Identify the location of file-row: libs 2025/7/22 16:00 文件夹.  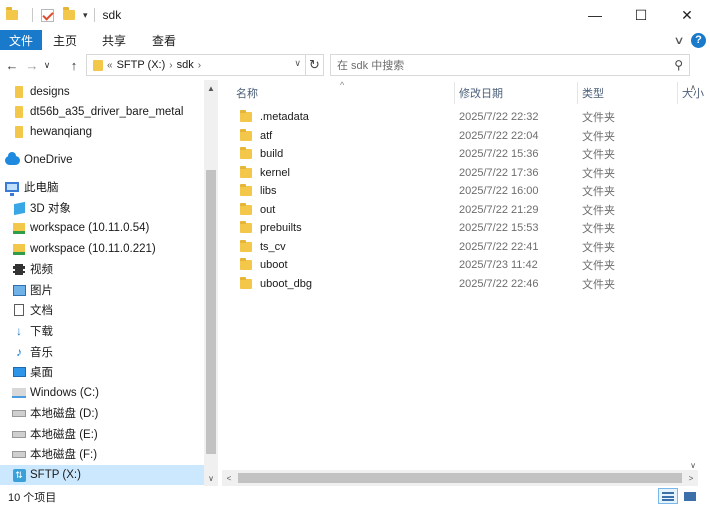
(457, 191).